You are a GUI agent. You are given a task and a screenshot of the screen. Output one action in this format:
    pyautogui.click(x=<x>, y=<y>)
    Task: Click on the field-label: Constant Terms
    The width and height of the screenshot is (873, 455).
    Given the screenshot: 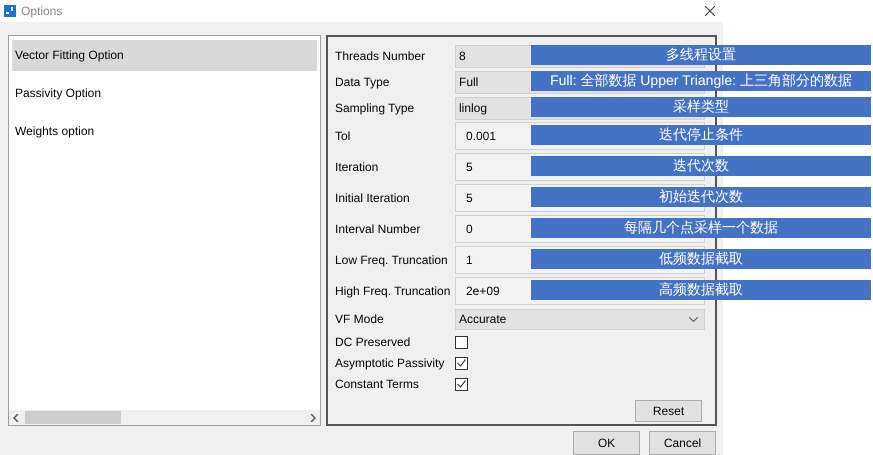 What is the action you would take?
    pyautogui.click(x=377, y=384)
    